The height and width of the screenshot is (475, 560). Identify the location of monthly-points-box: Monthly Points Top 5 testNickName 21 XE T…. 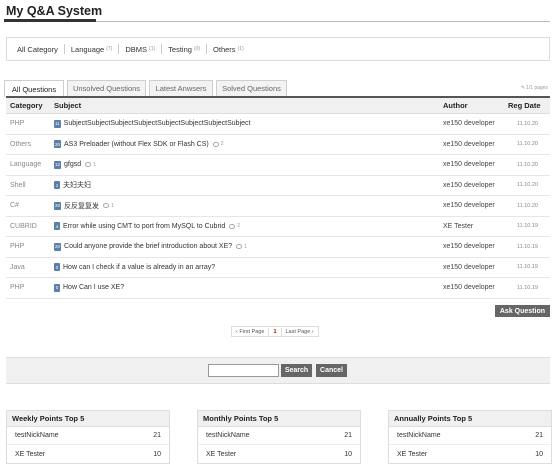
(279, 437).